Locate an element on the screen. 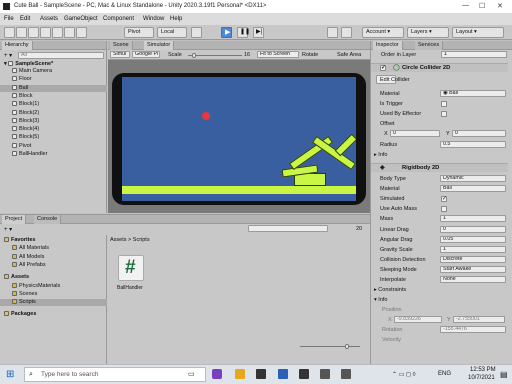 The image size is (512, 384). asset-size-slider is located at coordinates (330, 346).